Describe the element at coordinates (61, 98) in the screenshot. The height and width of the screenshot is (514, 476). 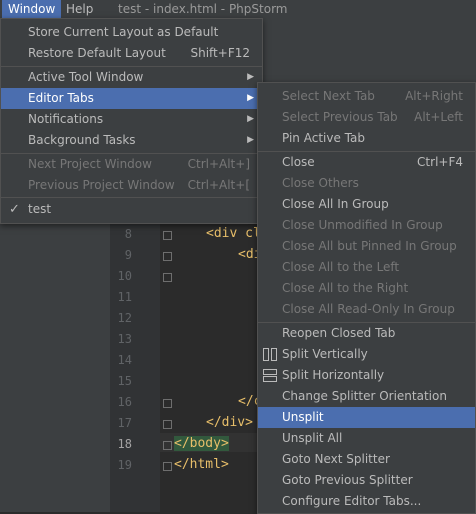
I see `menu-item-label: Editor Tabs` at that location.